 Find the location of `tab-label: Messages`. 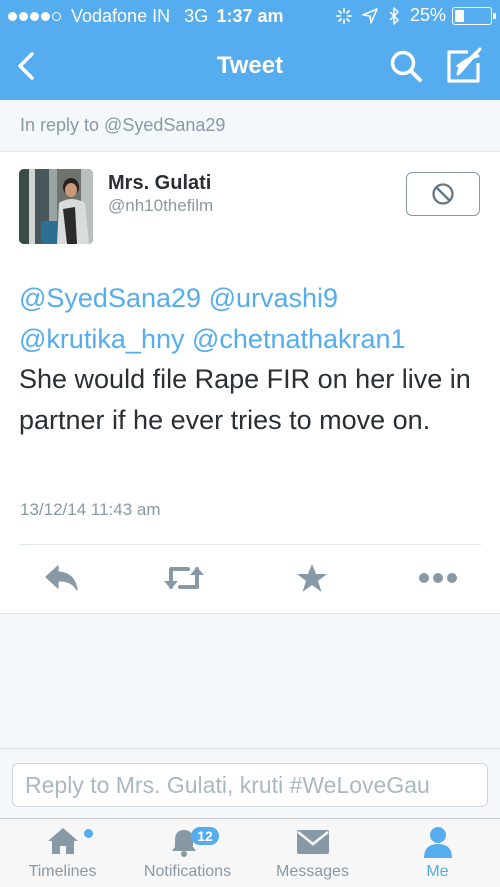

tab-label: Messages is located at coordinates (312, 871).